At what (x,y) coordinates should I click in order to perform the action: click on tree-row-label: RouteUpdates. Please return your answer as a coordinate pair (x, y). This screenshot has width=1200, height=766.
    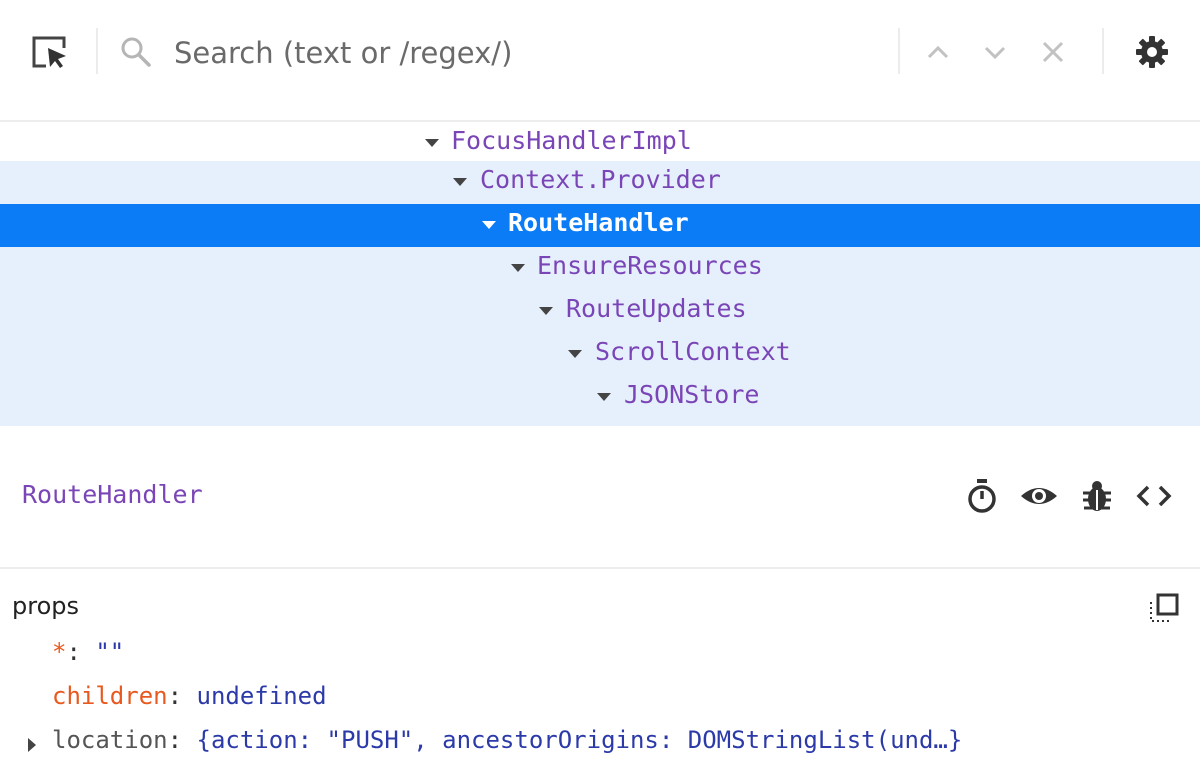
    Looking at the image, I should click on (656, 308).